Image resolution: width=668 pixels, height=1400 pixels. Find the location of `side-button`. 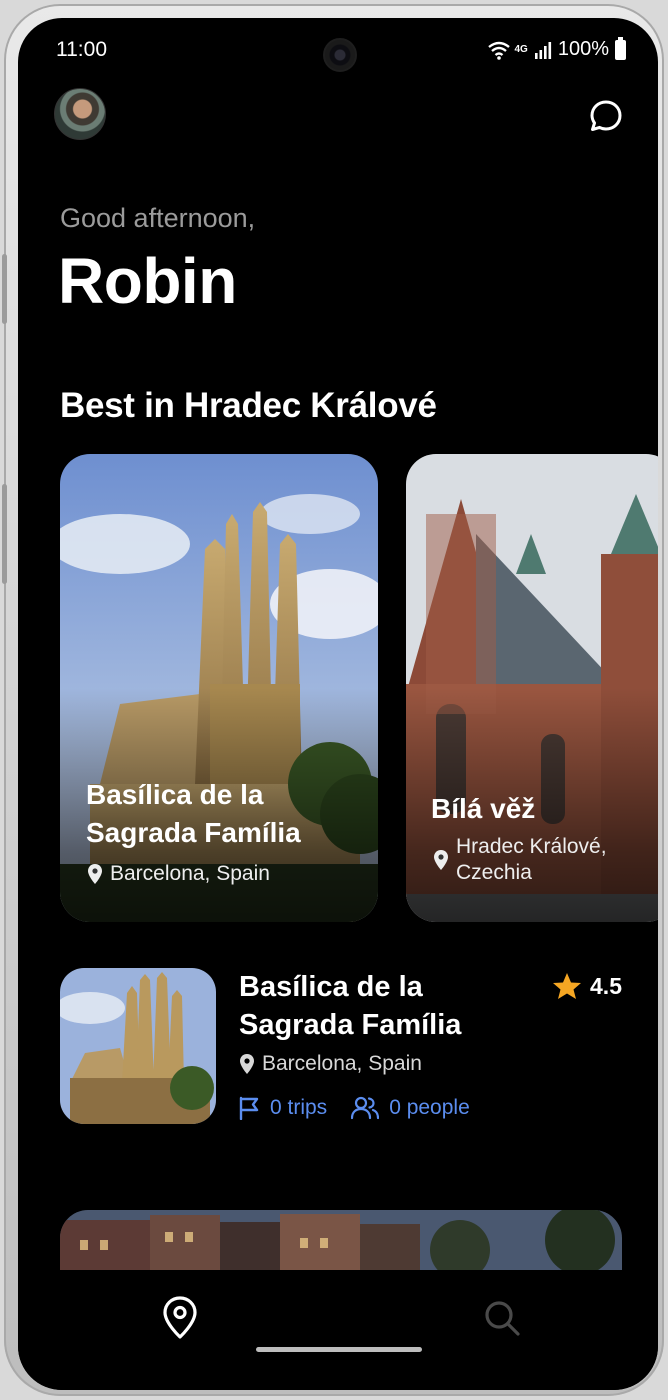

side-button is located at coordinates (4, 534).